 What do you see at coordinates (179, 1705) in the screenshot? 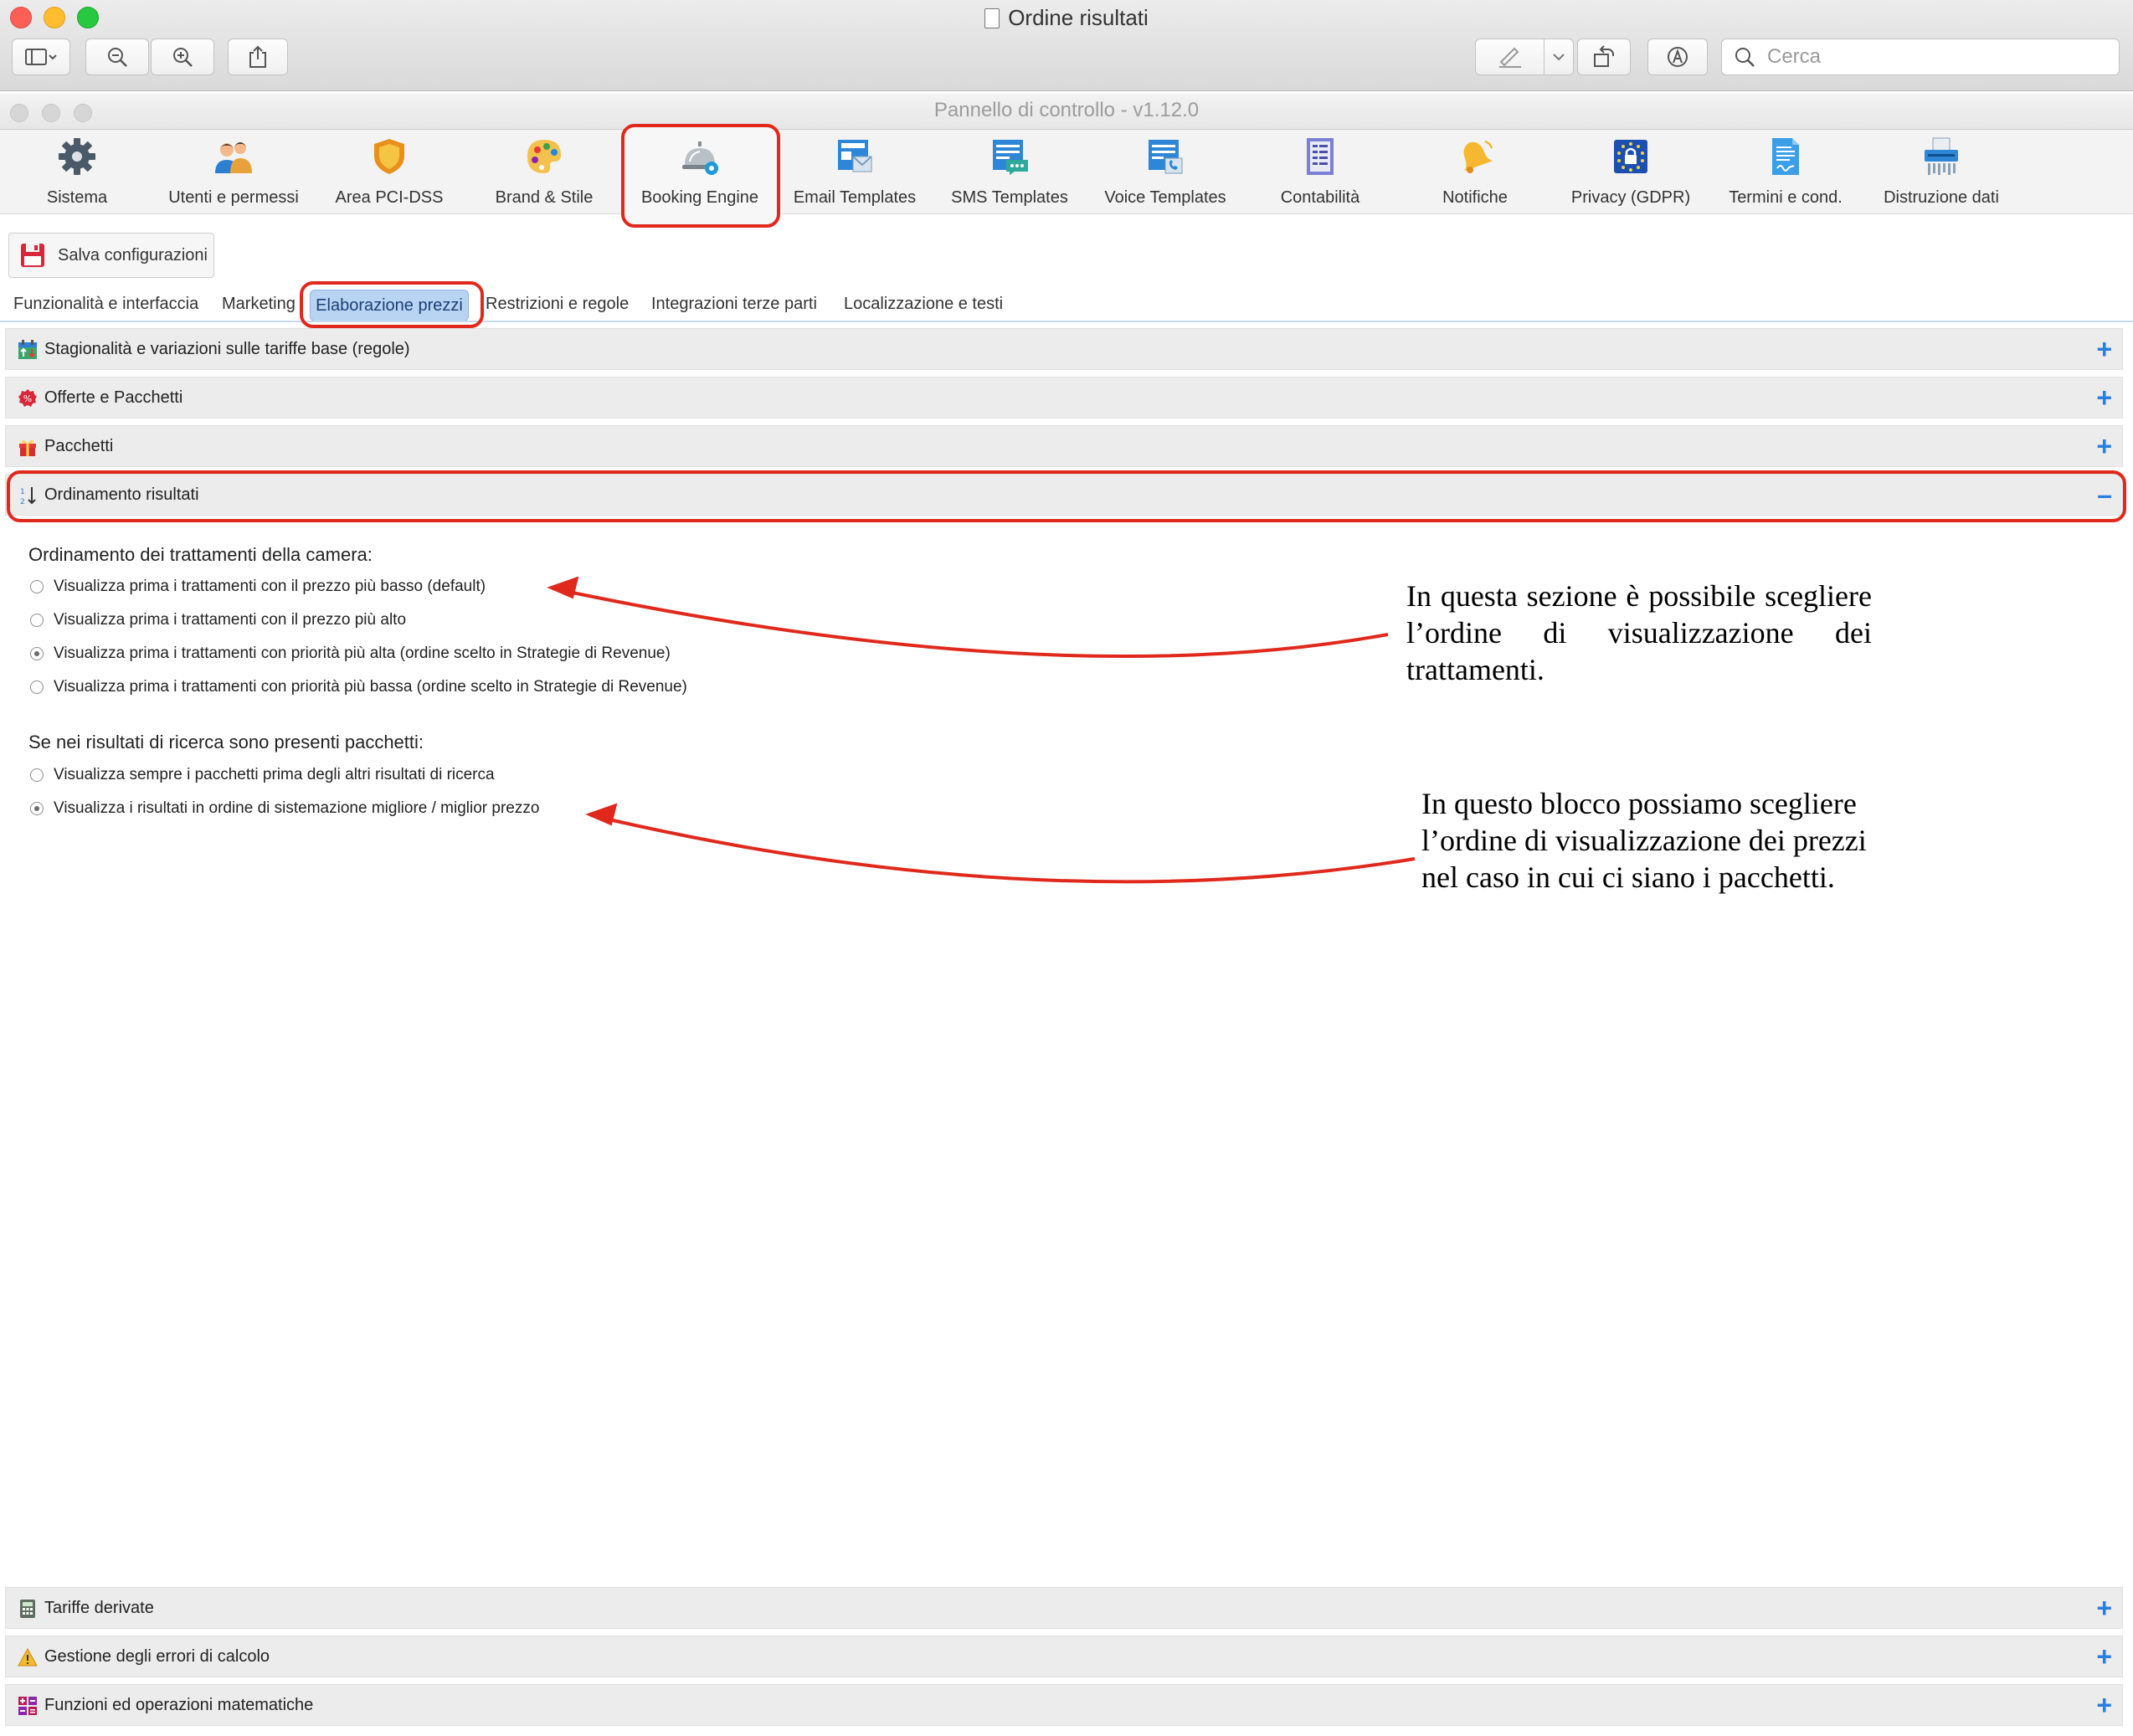
I see `section-label: Funzioni ed operazioni matematiche` at bounding box center [179, 1705].